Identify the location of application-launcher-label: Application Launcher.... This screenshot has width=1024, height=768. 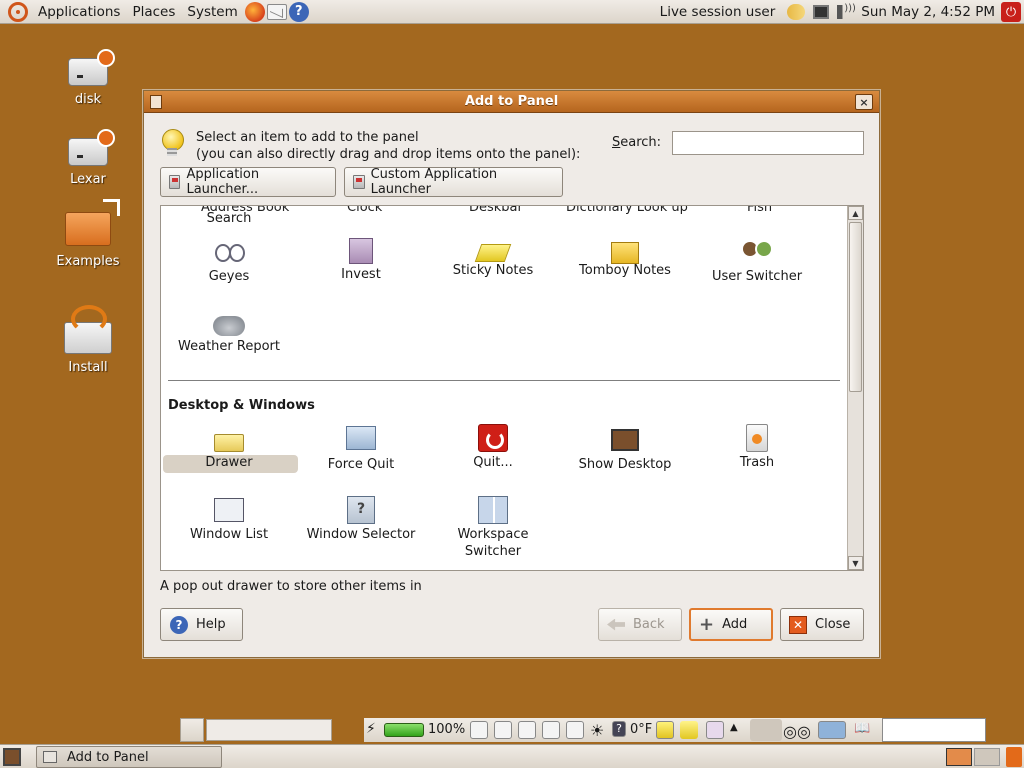
(223, 182).